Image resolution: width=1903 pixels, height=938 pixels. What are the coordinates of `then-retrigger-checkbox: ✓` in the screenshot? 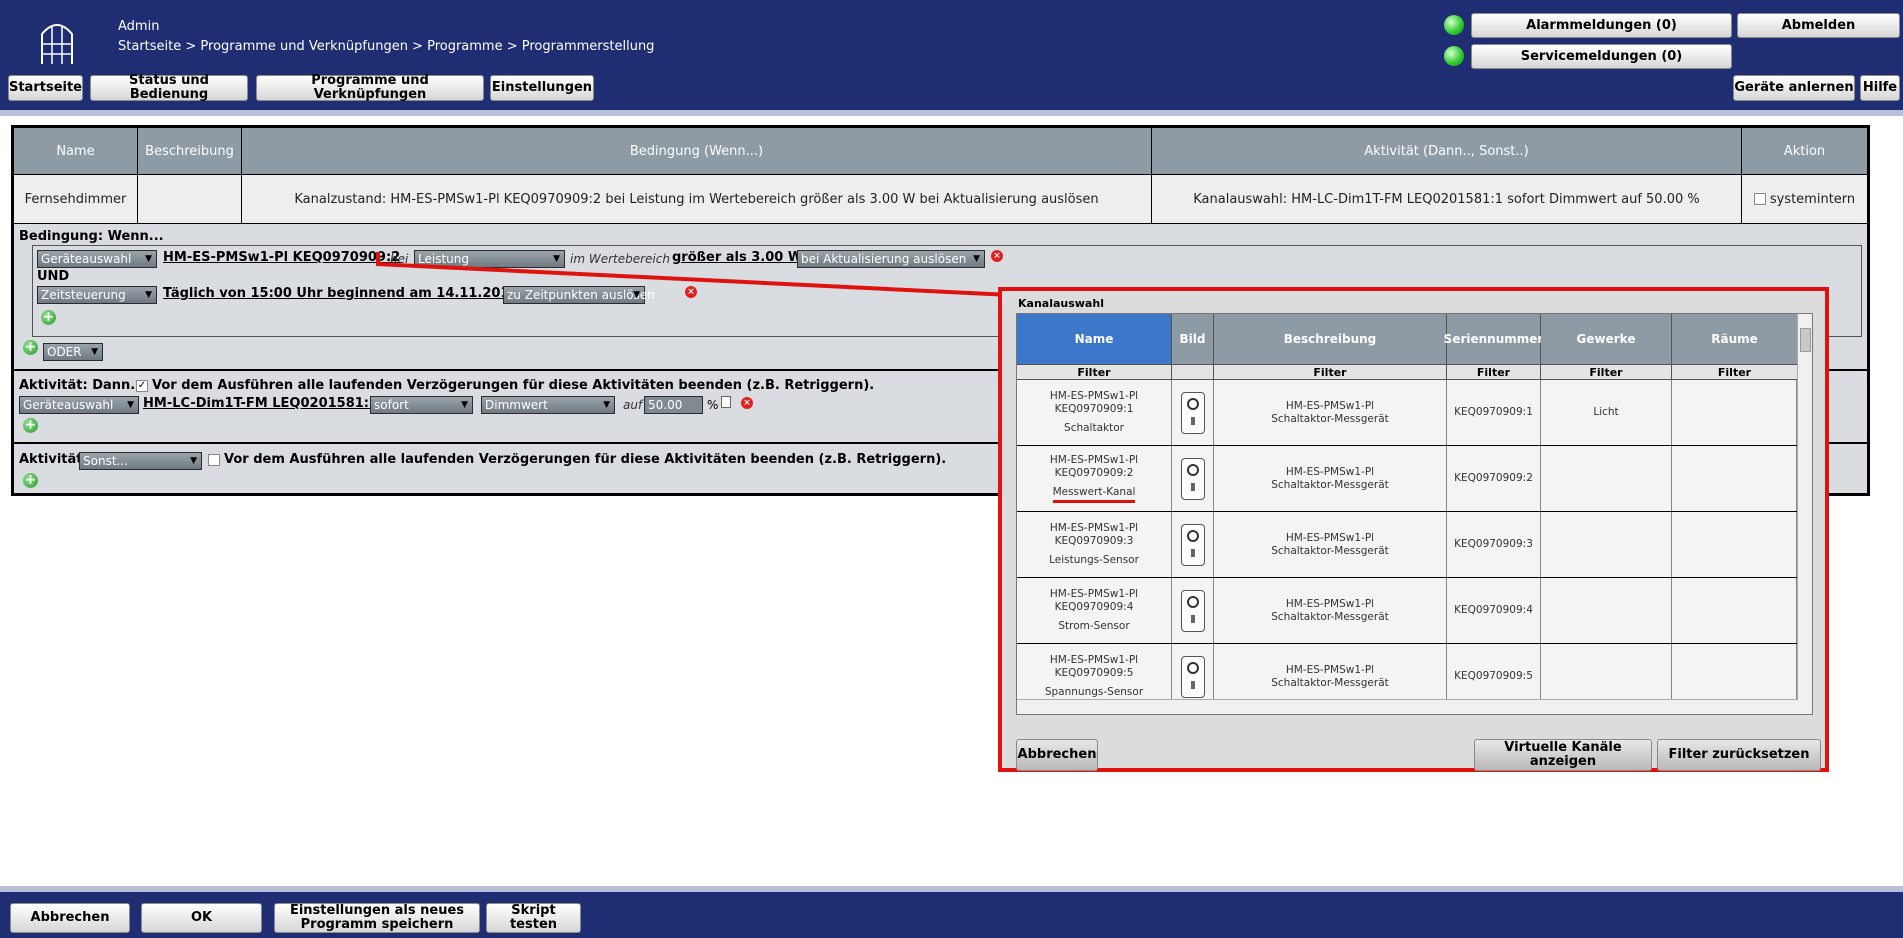 It's located at (142, 386).